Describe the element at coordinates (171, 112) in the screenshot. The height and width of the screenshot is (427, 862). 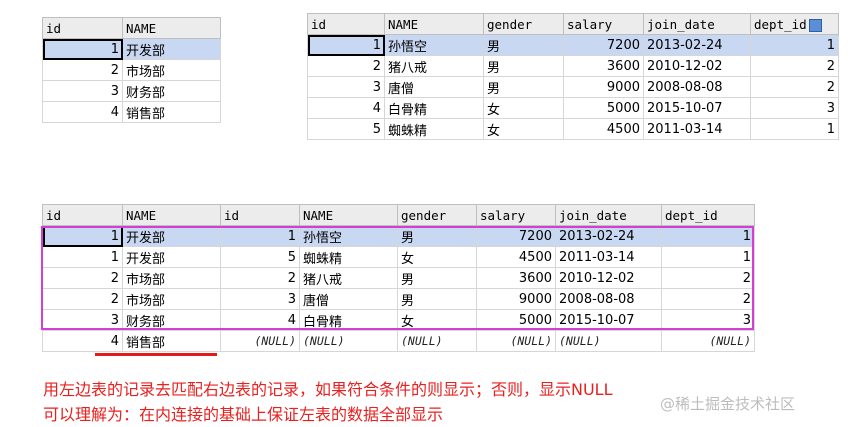
I see `name-cell: 销售部` at that location.